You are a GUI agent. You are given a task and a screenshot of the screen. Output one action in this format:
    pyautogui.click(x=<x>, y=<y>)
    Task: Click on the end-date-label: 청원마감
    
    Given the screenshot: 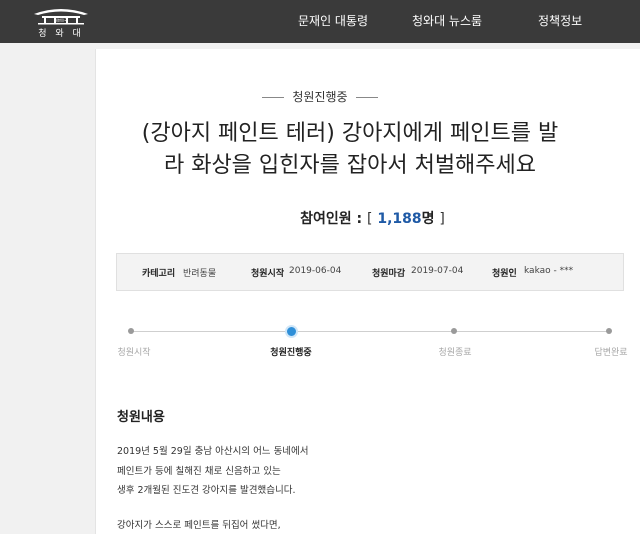 What is the action you would take?
    pyautogui.click(x=389, y=274)
    